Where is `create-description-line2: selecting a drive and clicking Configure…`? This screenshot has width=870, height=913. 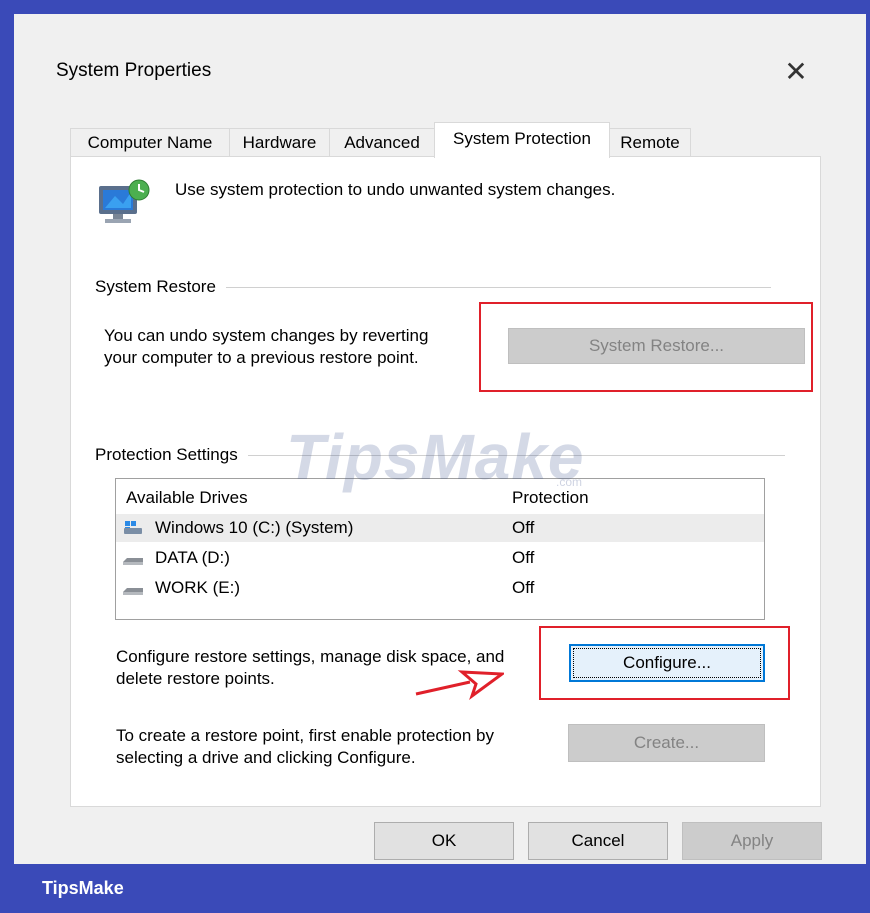
create-description-line2: selecting a drive and clicking Configure… is located at coordinates (266, 757).